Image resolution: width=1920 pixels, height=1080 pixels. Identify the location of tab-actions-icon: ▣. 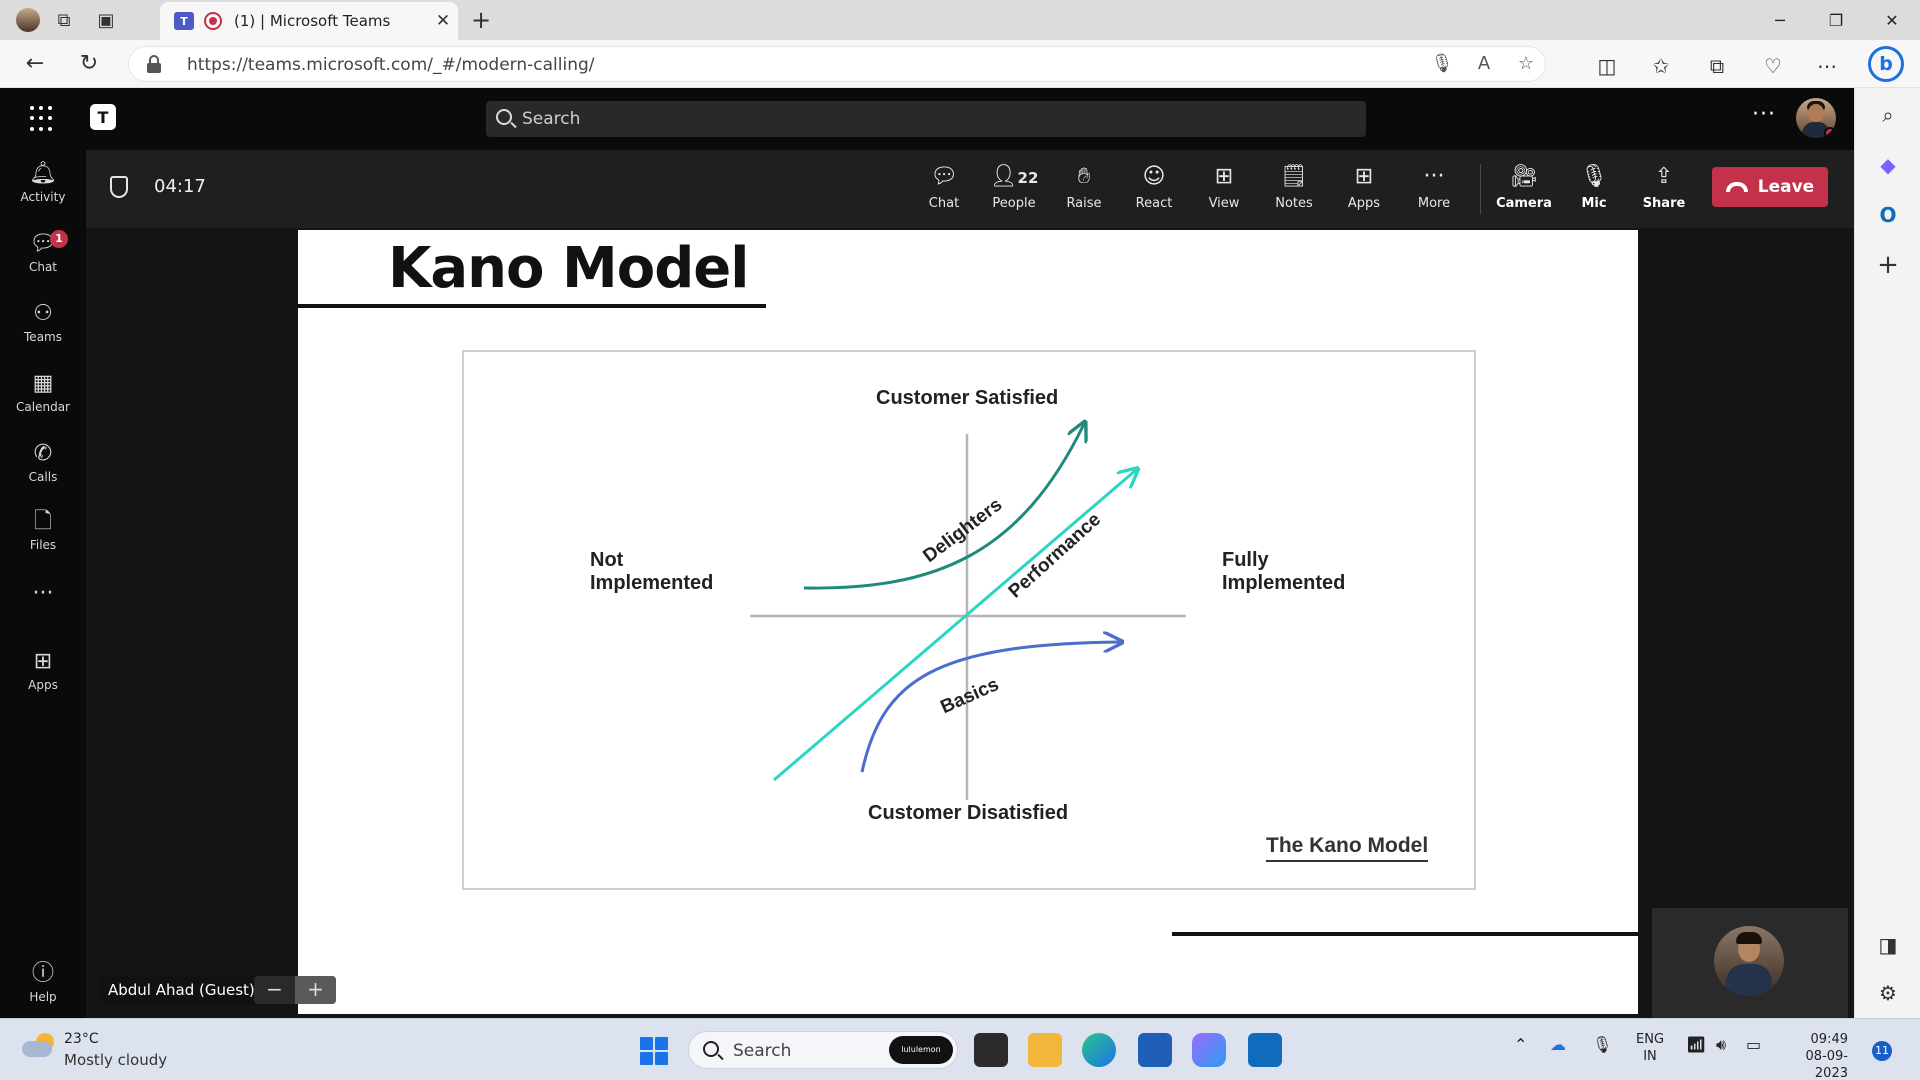
(106, 20).